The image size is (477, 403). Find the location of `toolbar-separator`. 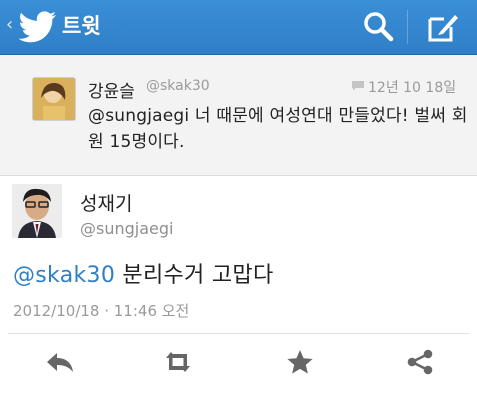

toolbar-separator is located at coordinates (407, 27).